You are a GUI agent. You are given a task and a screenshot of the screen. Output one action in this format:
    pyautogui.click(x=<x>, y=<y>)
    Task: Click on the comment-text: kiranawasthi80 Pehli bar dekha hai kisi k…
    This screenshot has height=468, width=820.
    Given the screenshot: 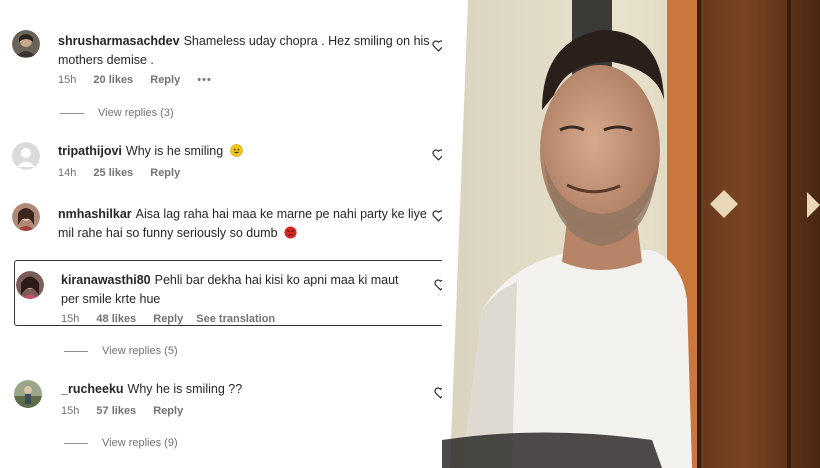 What is the action you would take?
    pyautogui.click(x=236, y=290)
    